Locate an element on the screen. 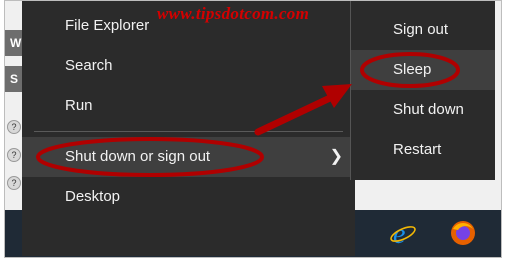 This screenshot has height=268, width=508. watermark-text: www.tipsdotcom.com is located at coordinates (233, 13).